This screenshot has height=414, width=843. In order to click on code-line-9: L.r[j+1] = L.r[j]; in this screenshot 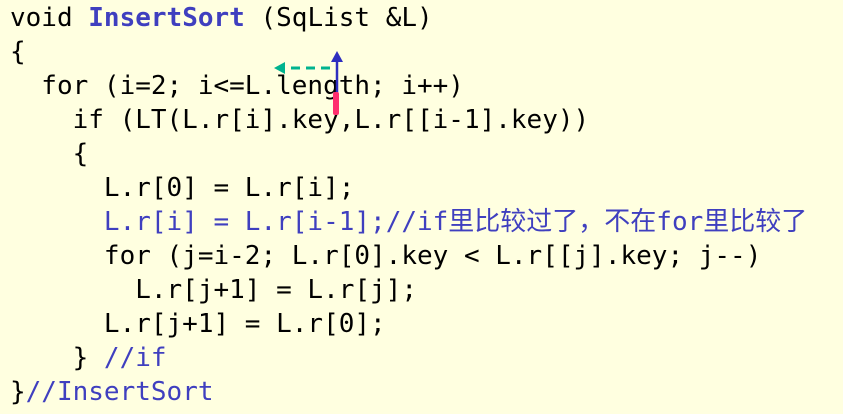, I will do `click(213, 290)`.